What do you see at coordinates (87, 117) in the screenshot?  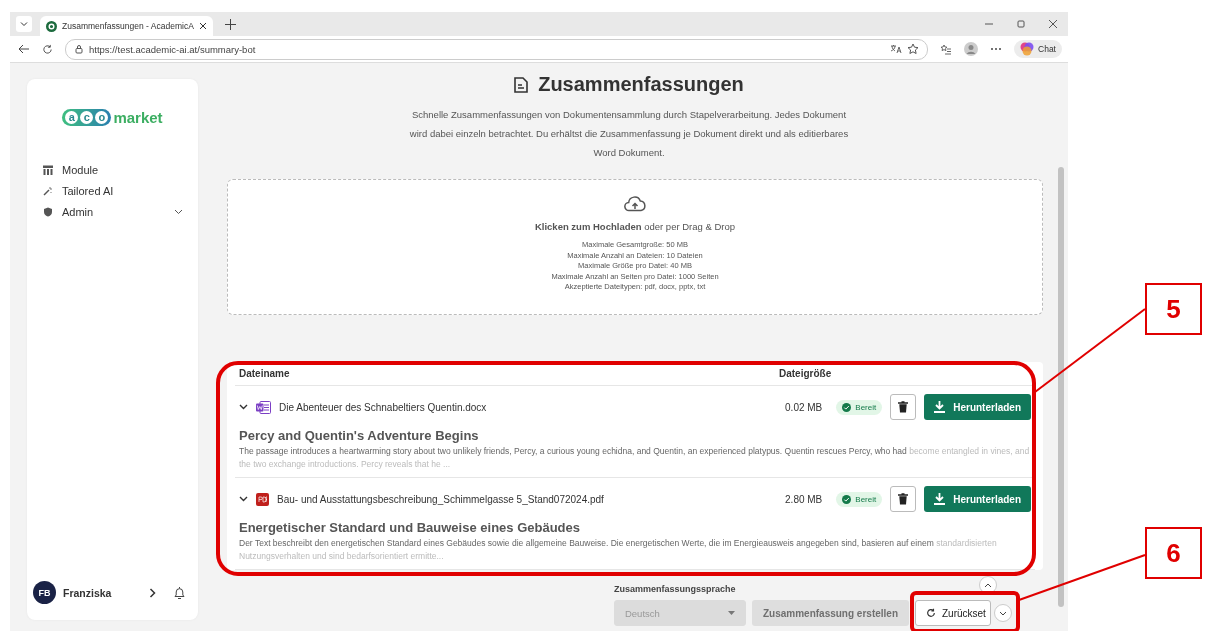 I see `logo-mark: a c o` at bounding box center [87, 117].